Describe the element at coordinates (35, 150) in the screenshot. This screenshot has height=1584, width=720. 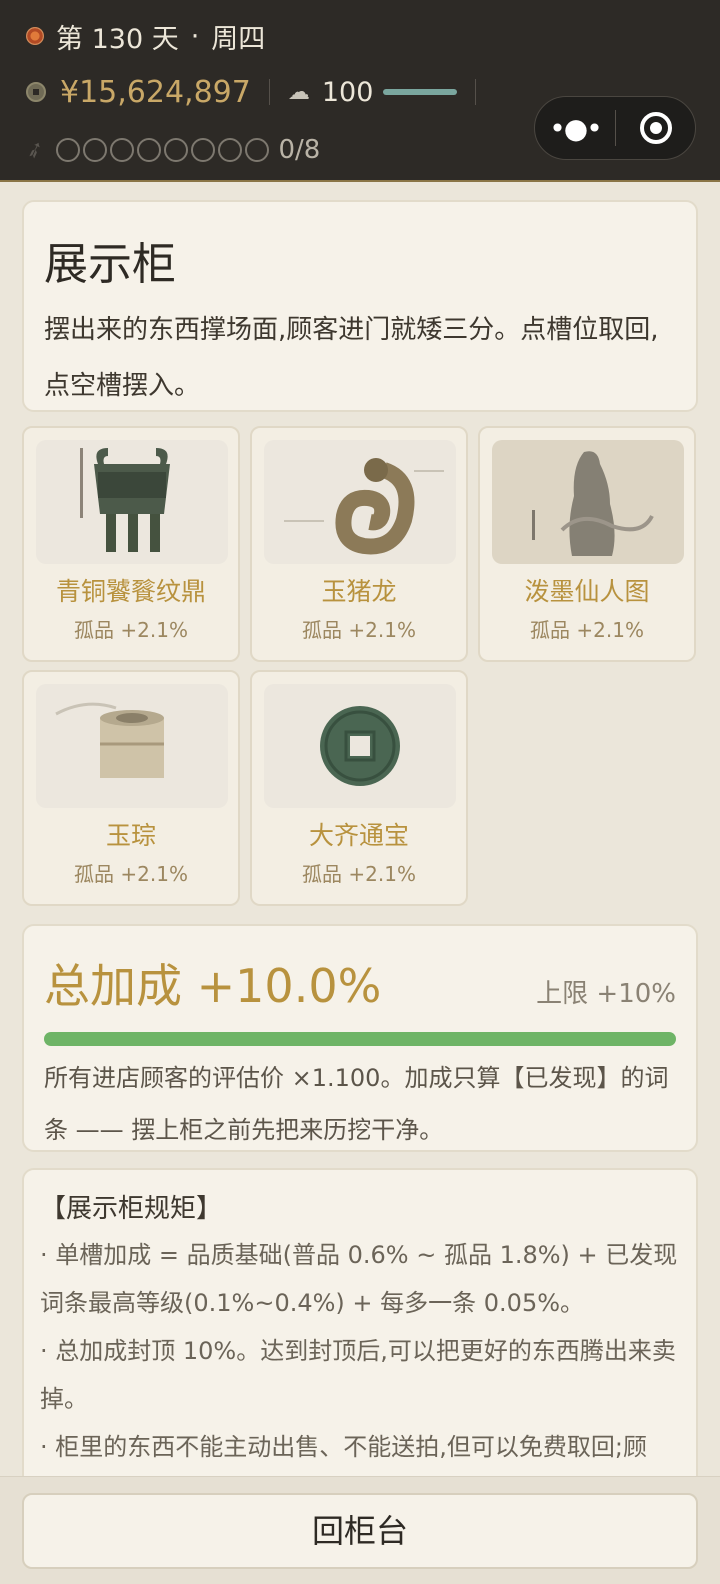
I see `feather-icon: ➶` at that location.